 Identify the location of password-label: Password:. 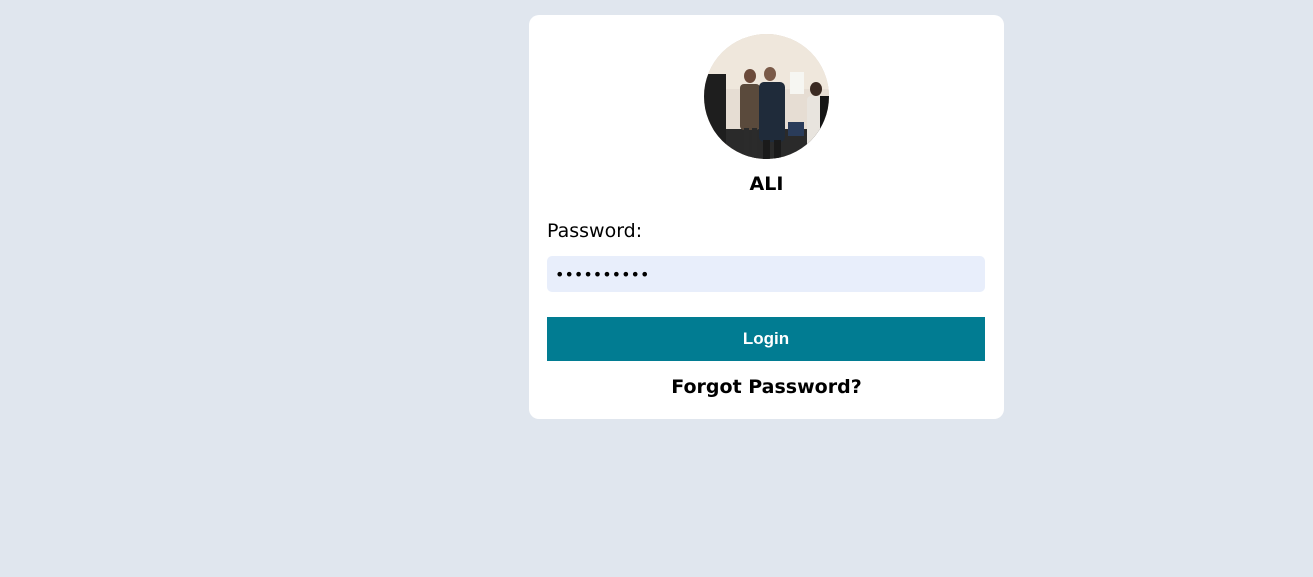
(595, 231).